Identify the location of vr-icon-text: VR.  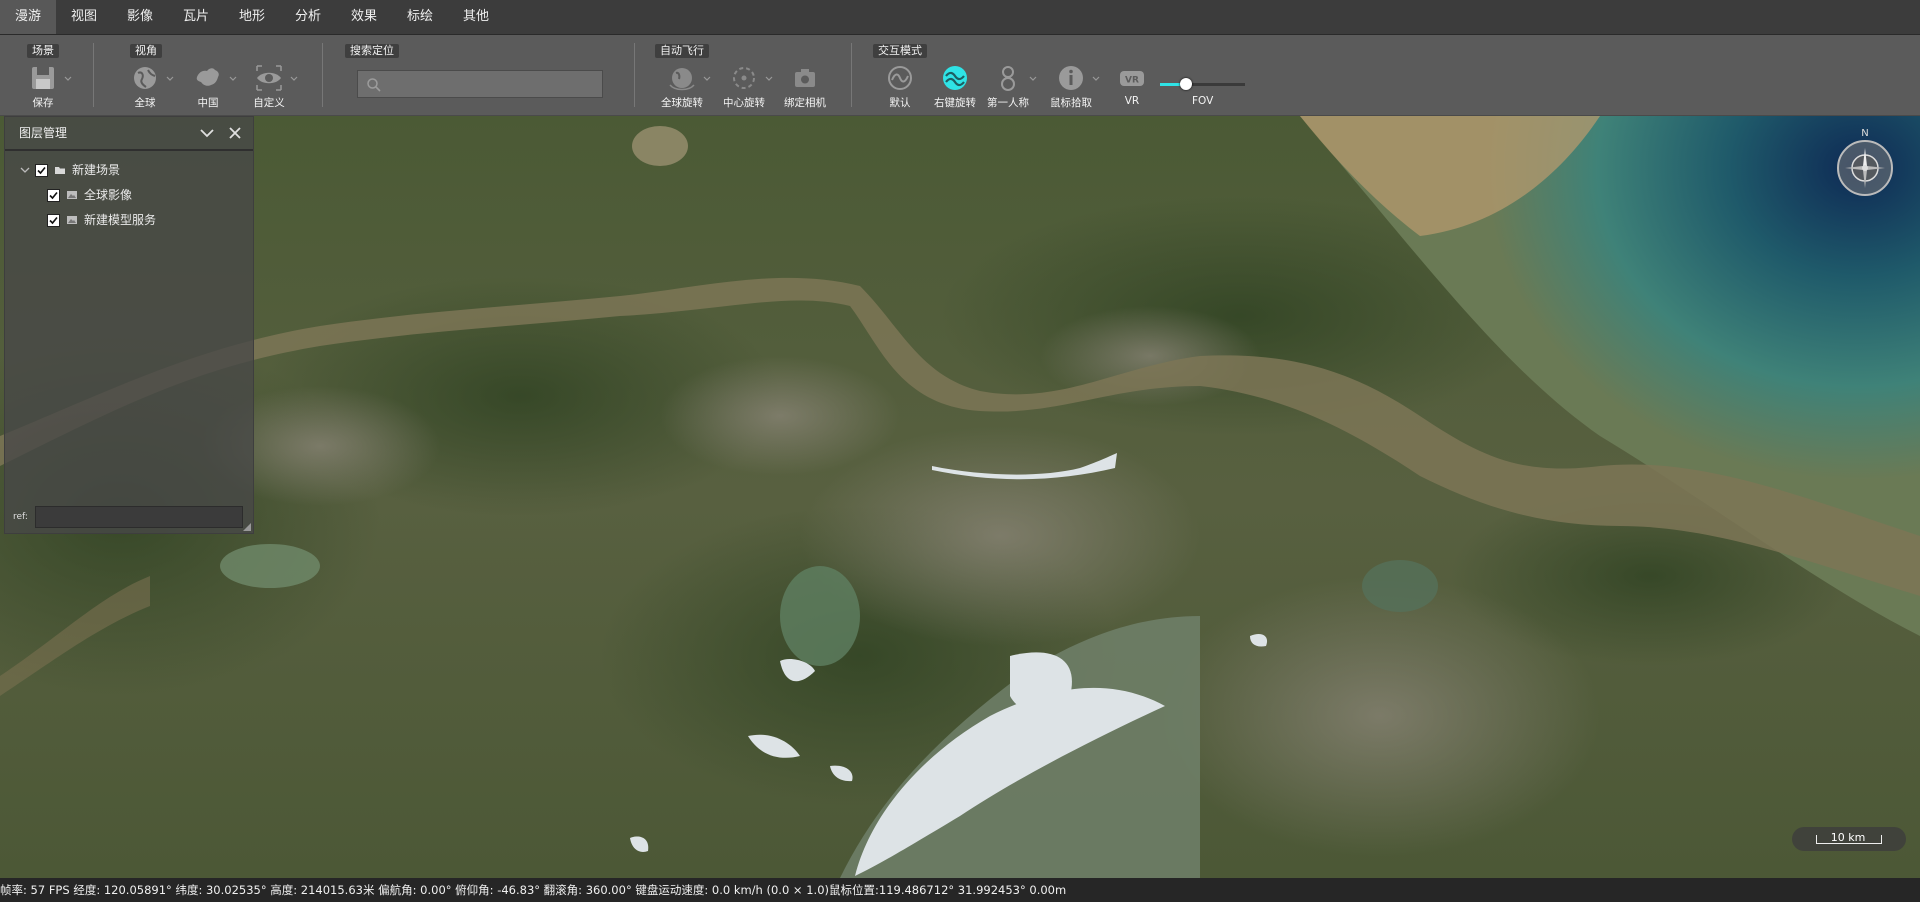
(1132, 81).